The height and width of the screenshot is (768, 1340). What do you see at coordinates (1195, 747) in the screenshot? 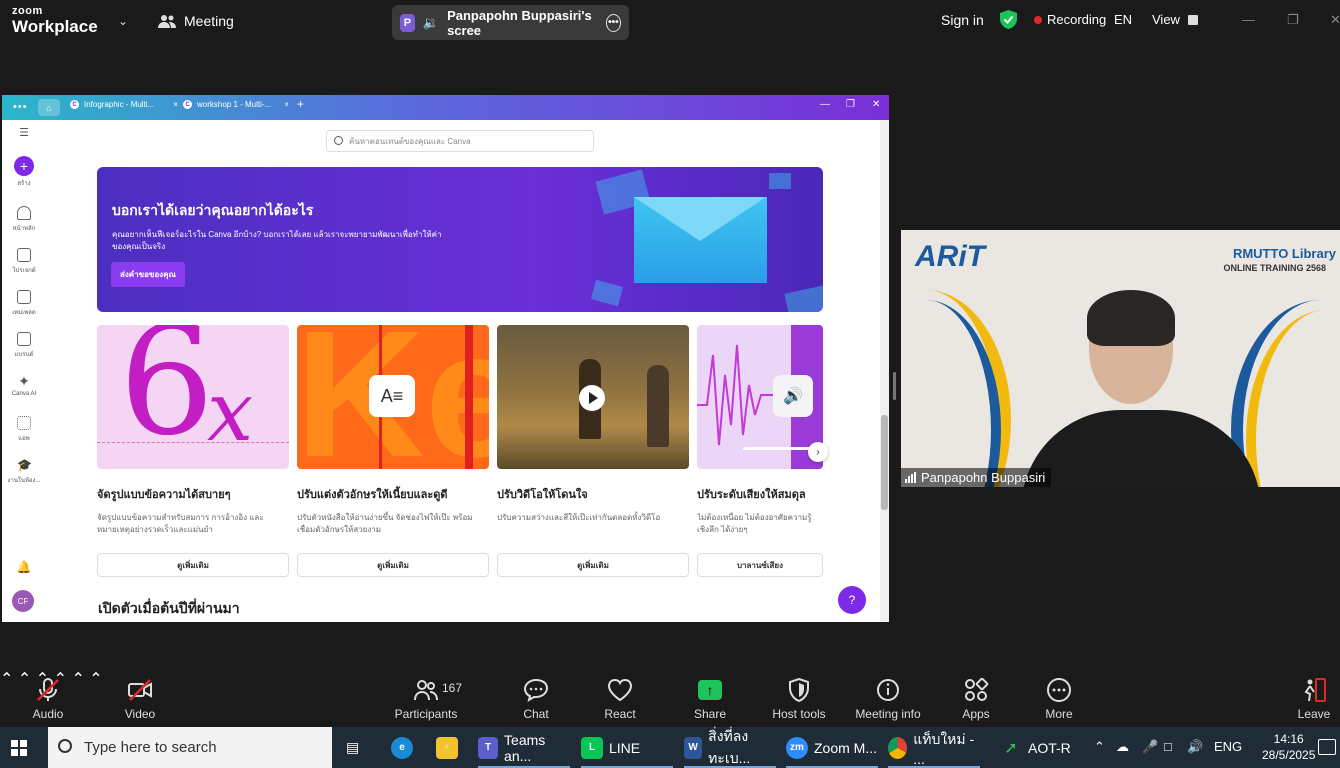
I see `volume-icon: 🔊` at bounding box center [1195, 747].